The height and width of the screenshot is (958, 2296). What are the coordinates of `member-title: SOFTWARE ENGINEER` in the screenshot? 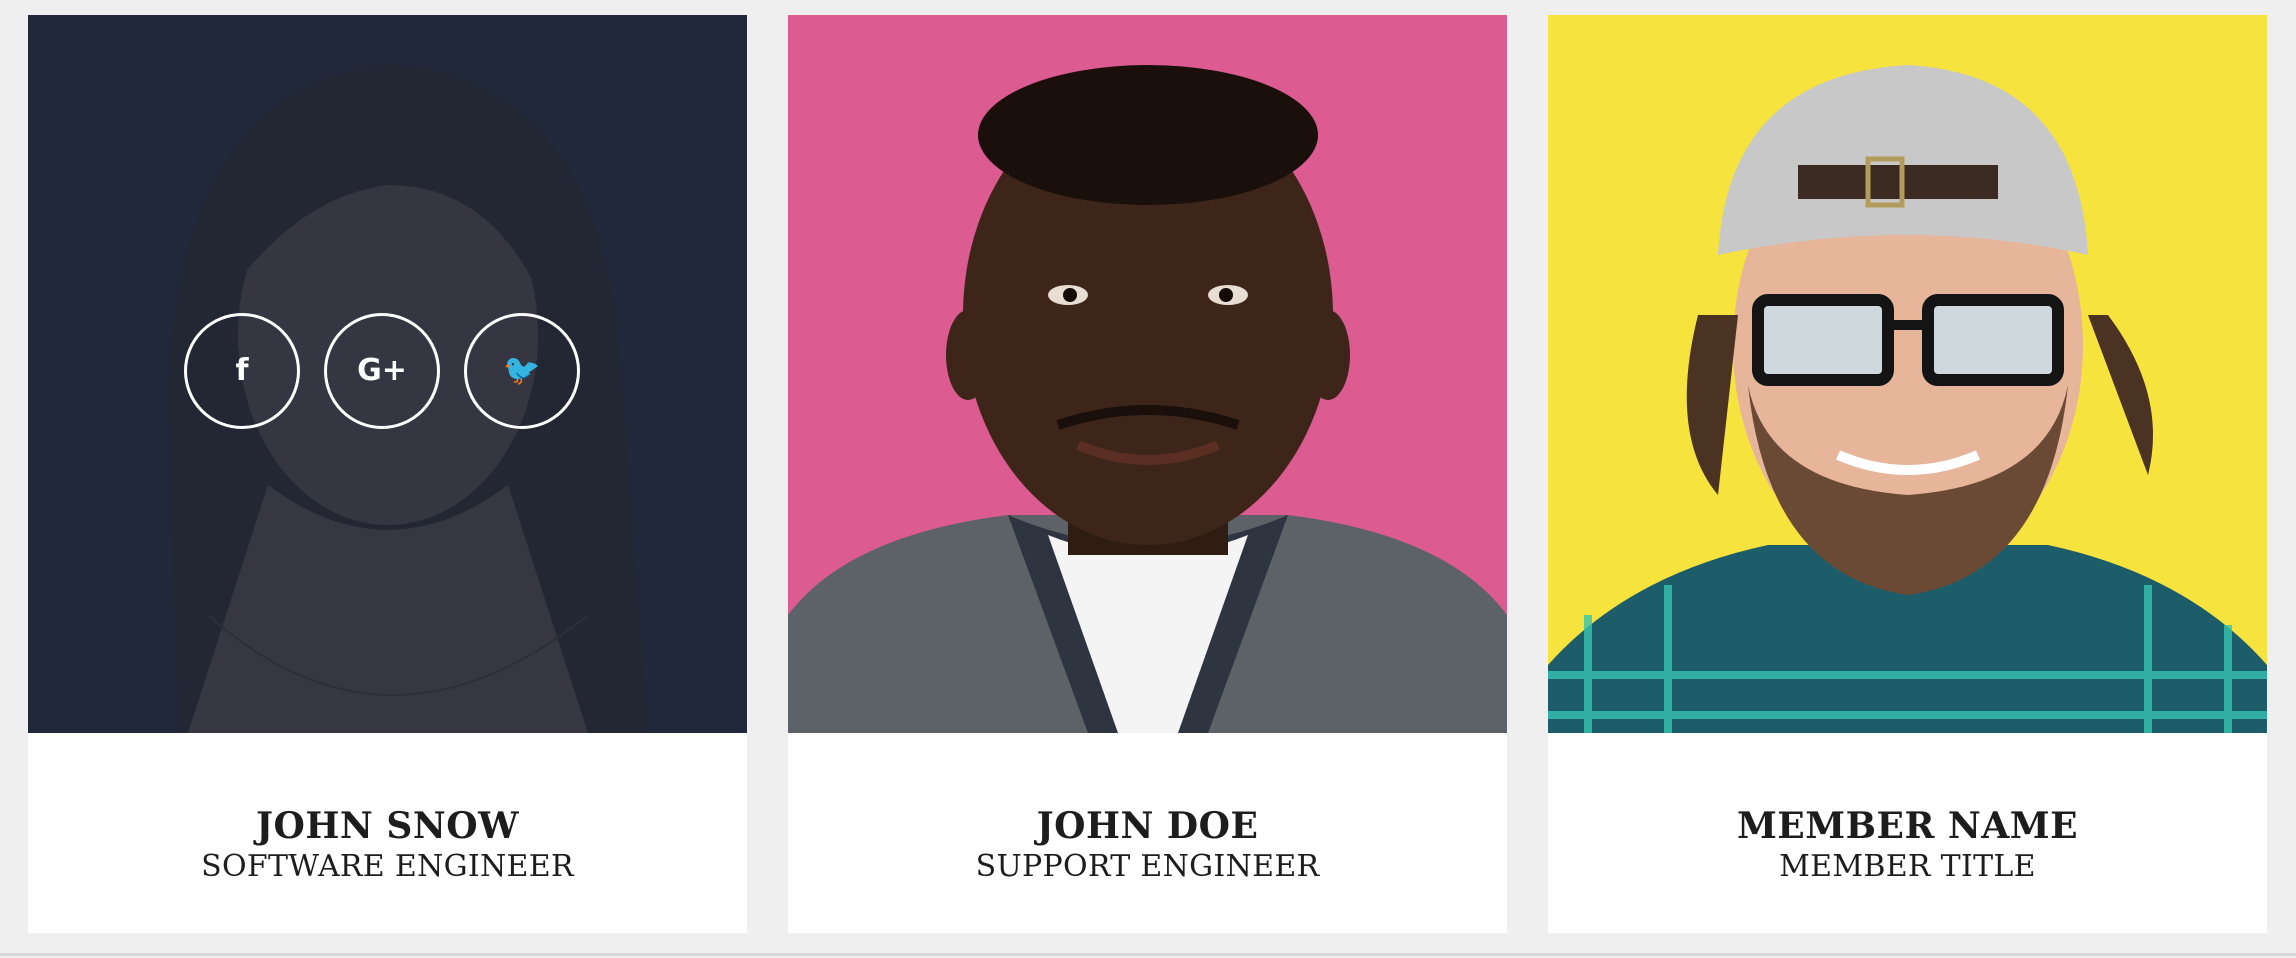 It's located at (387, 866).